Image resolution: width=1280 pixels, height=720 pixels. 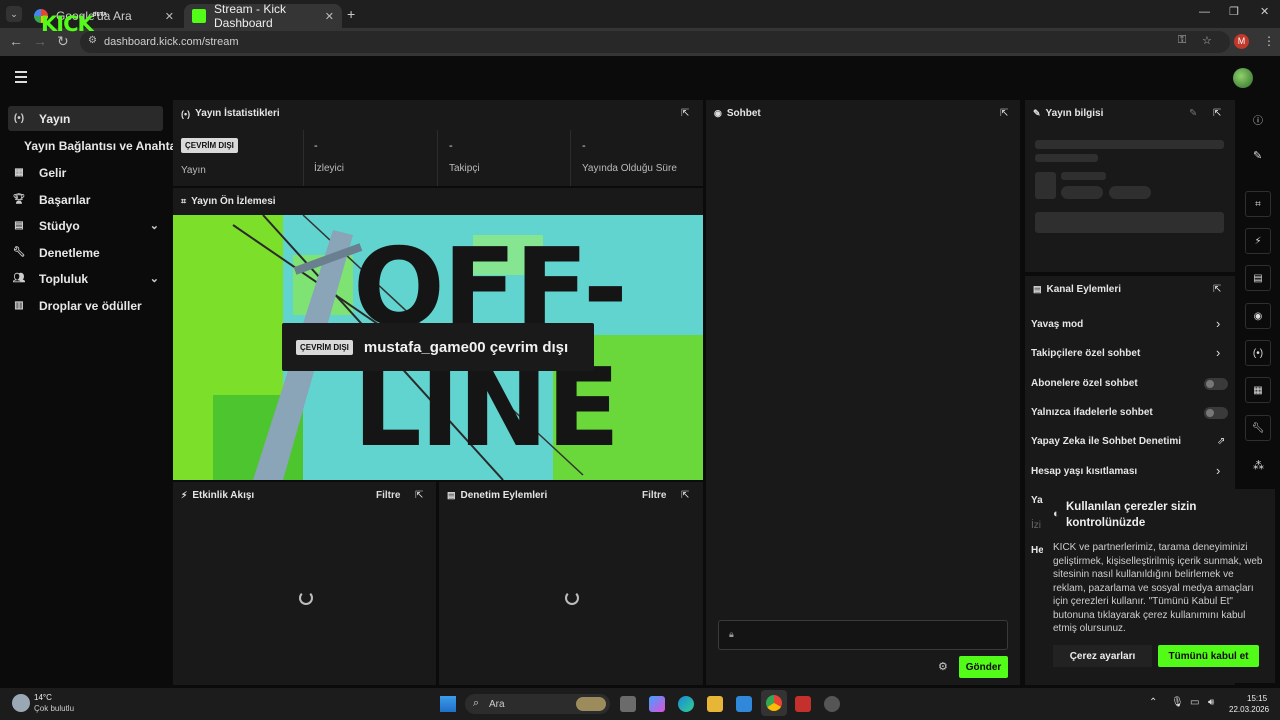 What do you see at coordinates (21, 703) in the screenshot?
I see `weather-icon` at bounding box center [21, 703].